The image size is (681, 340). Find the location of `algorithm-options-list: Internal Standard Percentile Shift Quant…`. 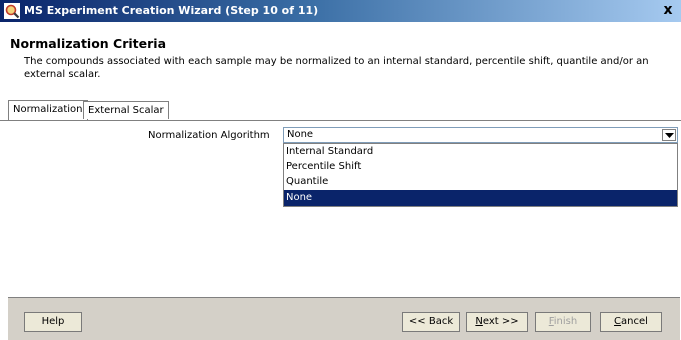

algorithm-options-list: Internal Standard Percentile Shift Quant… is located at coordinates (480, 175).